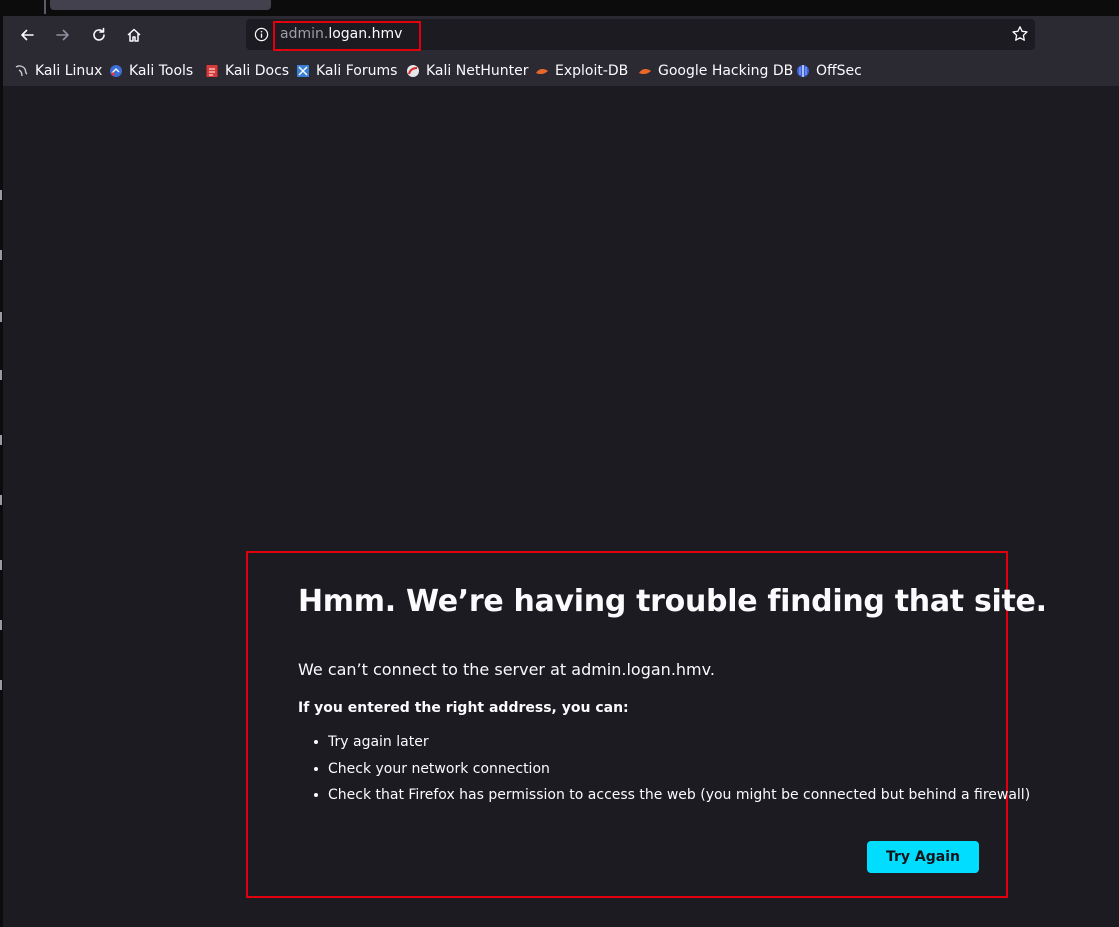 This screenshot has width=1119, height=927. I want to click on forward-icon, so click(62, 35).